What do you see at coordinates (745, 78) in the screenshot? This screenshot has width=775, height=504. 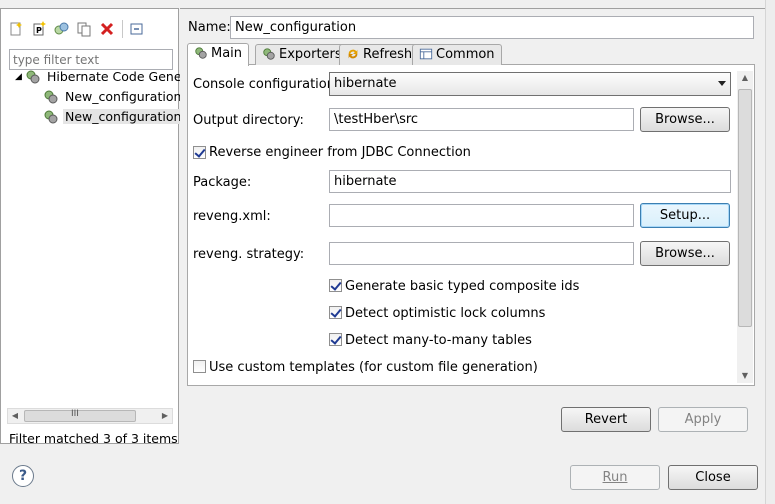 I see `scroll-up-icon: ▲` at bounding box center [745, 78].